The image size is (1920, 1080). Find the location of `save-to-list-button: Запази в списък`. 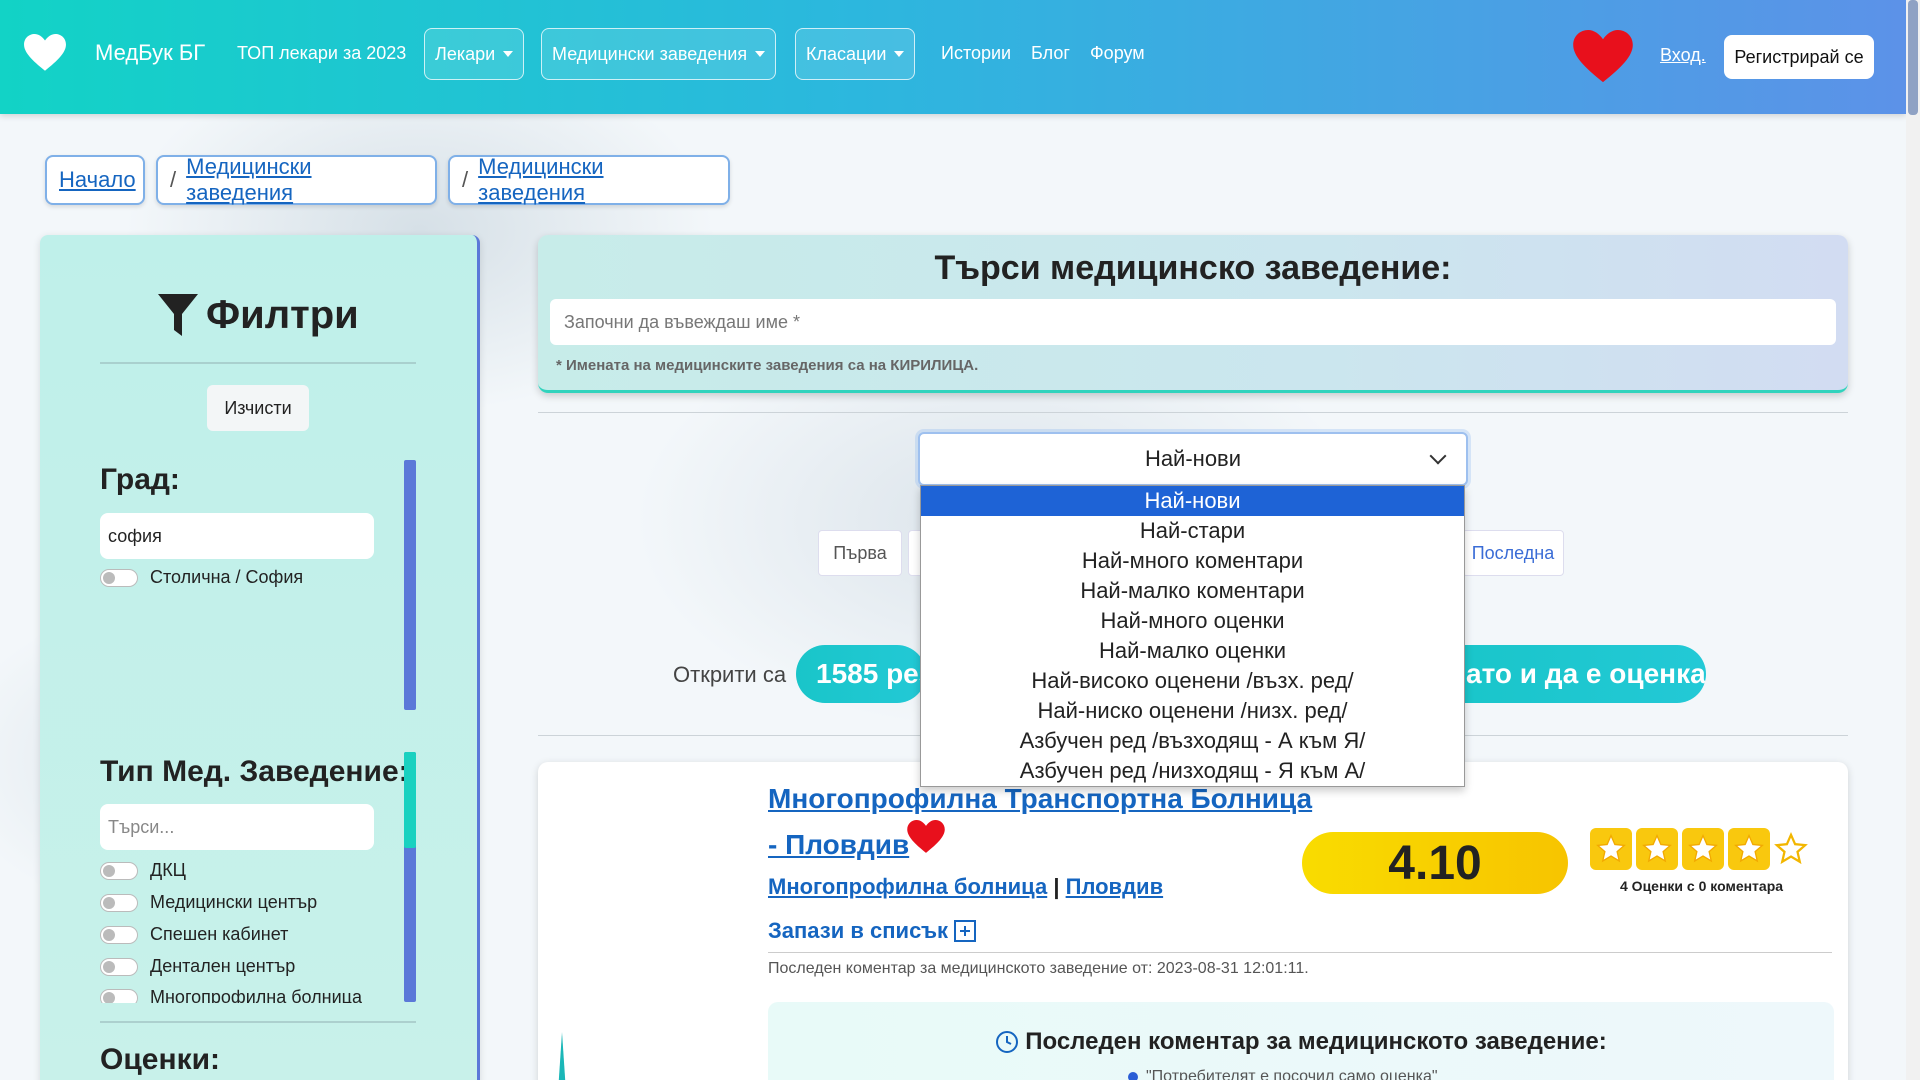

save-to-list-button: Запази в списък is located at coordinates (872, 931).